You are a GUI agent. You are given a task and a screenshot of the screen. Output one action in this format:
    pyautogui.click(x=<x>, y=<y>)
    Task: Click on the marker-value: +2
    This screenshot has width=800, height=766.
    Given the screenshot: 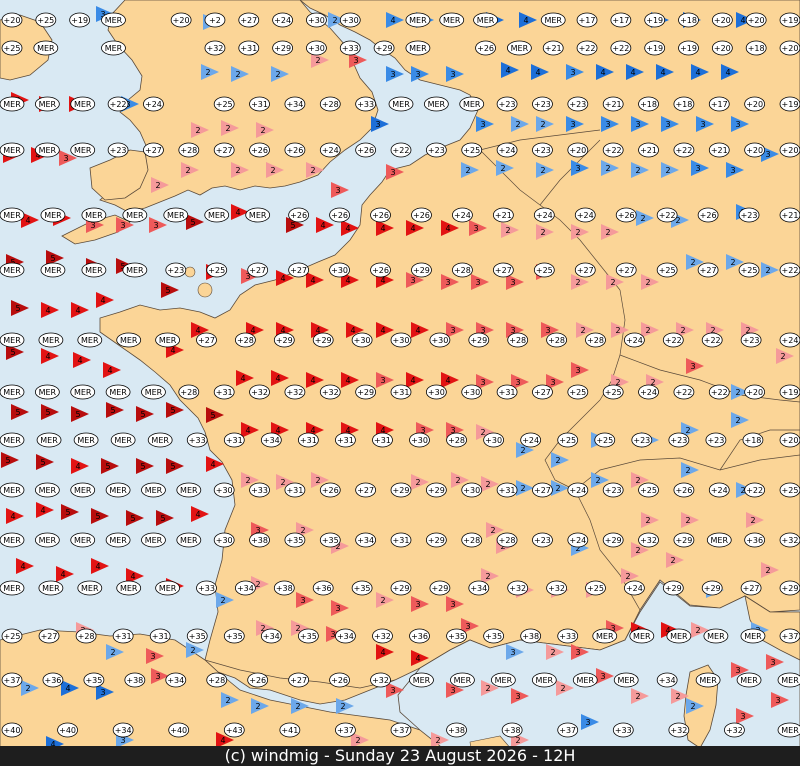 What is the action you would take?
    pyautogui.click(x=215, y=20)
    